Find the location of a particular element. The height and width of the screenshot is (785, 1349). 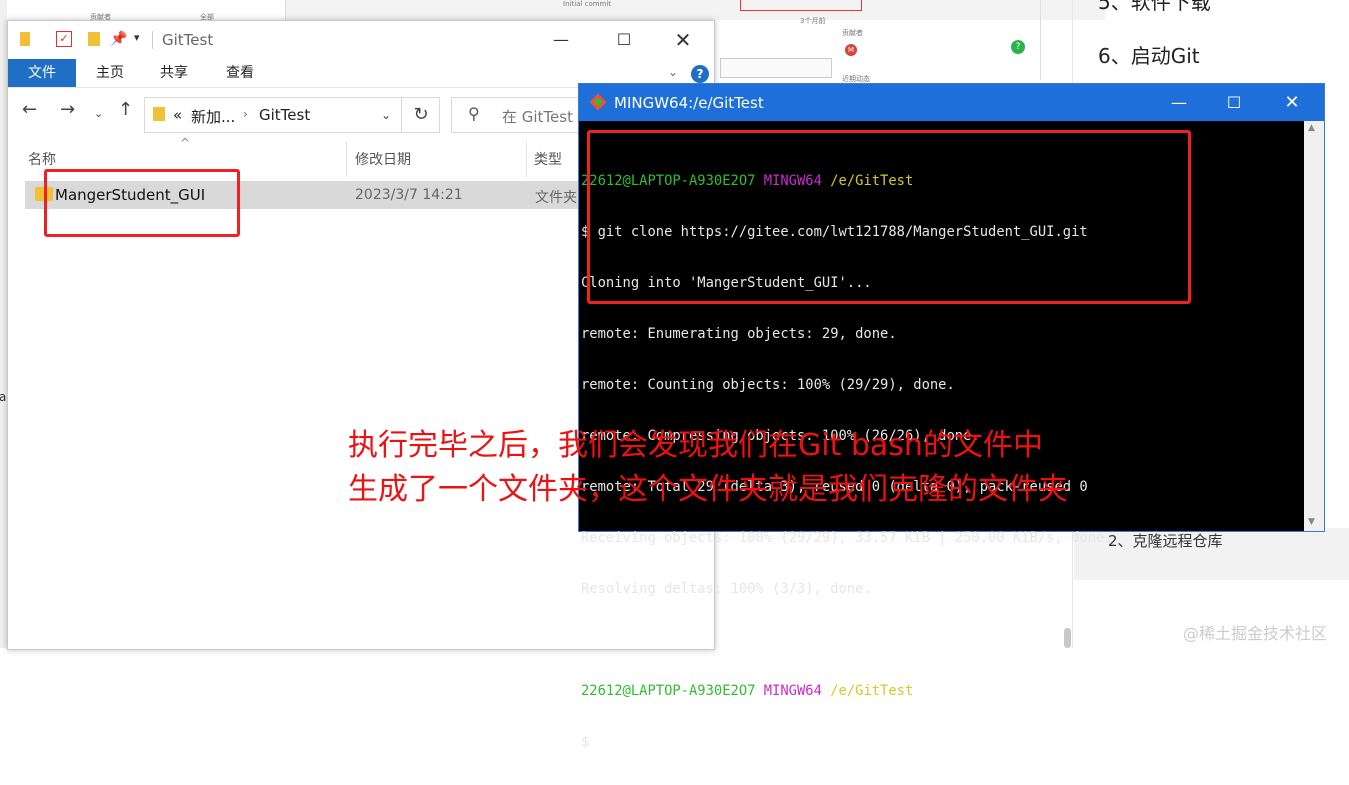

breadcrumb-overflow: « is located at coordinates (177, 115).